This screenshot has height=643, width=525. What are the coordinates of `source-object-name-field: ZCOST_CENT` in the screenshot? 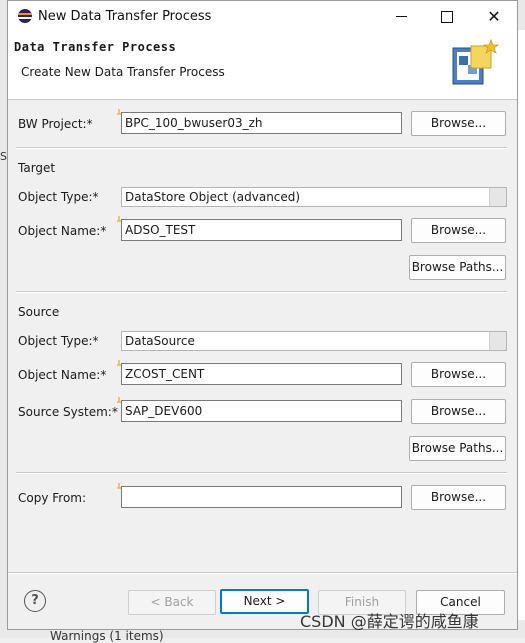 It's located at (261, 374).